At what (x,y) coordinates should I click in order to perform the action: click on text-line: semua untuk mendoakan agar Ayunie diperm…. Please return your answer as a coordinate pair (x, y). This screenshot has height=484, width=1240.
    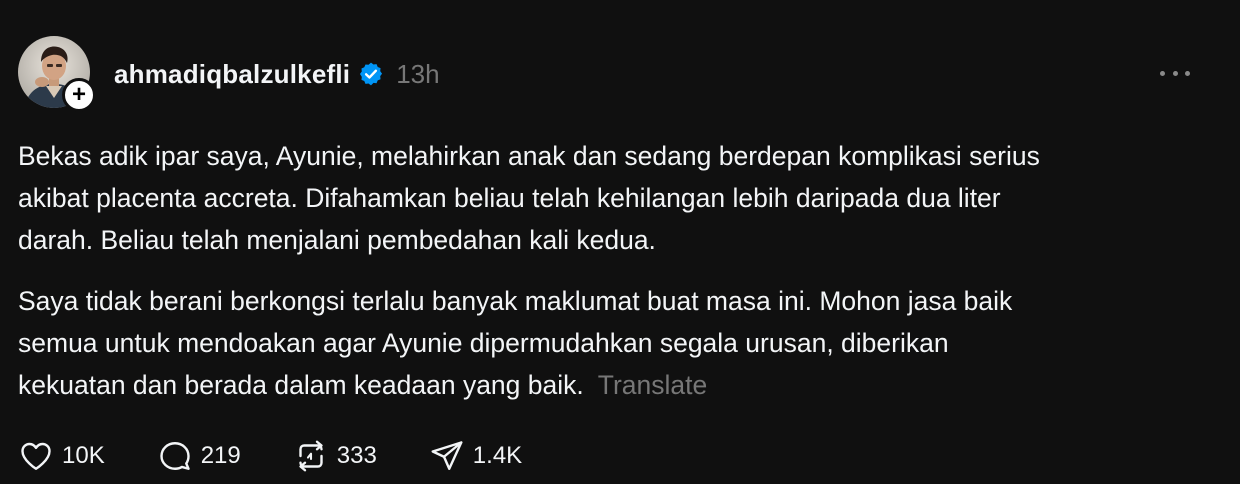
    Looking at the image, I should click on (483, 343).